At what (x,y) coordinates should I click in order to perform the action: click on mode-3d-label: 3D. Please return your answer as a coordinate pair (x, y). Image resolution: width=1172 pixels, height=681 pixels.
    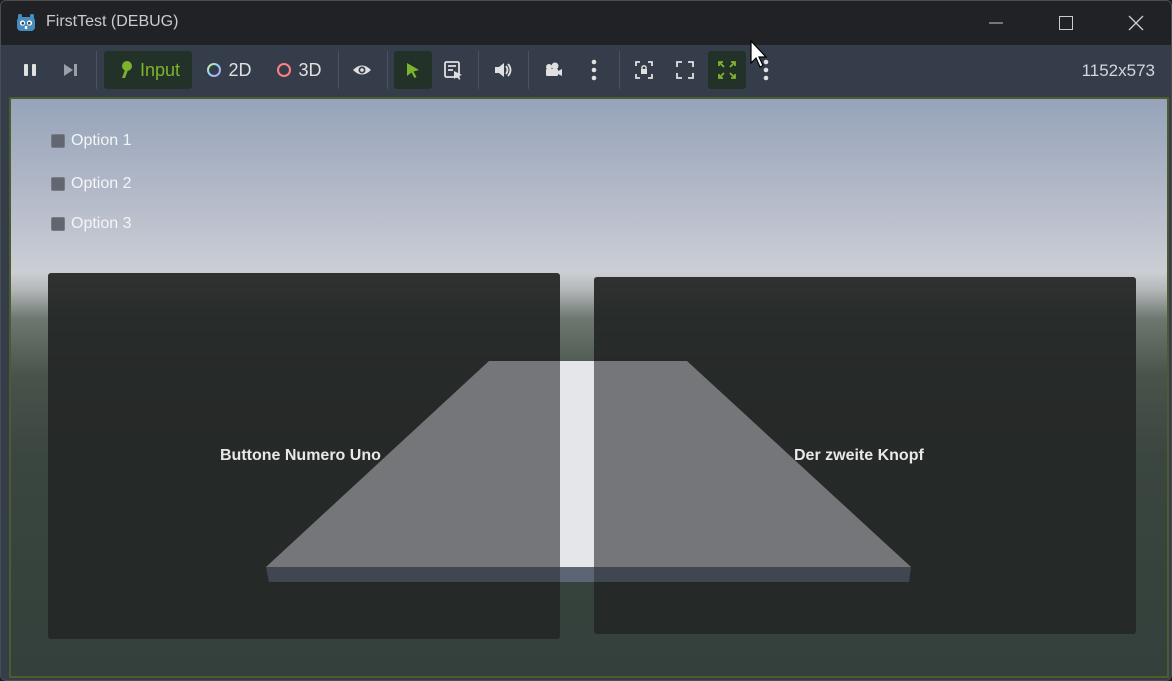
    Looking at the image, I should click on (310, 69).